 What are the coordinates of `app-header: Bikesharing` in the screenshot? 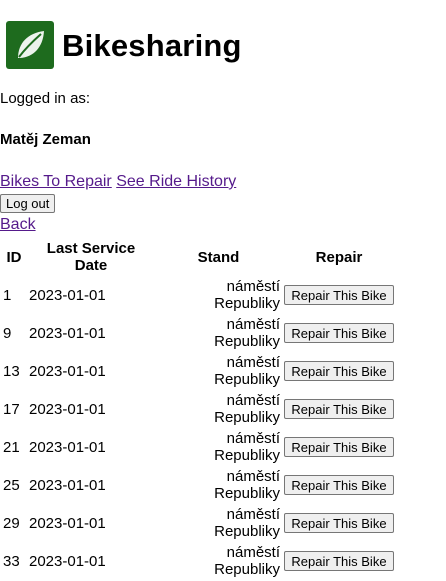 It's located at (124, 45).